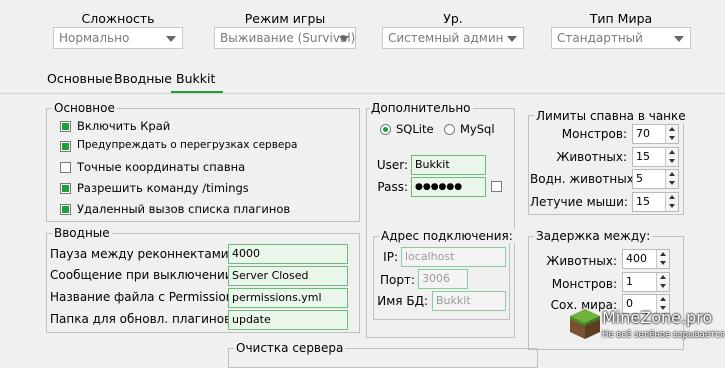 Image resolution: width=725 pixels, height=368 pixels. I want to click on limit-animals-value: 15, so click(643, 156).